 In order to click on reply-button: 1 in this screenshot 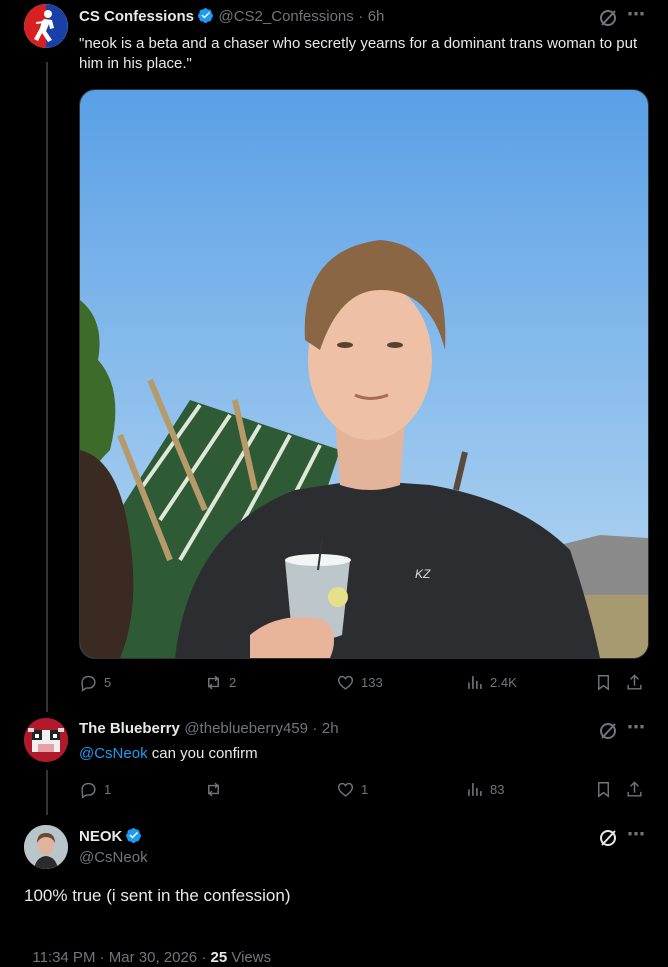, I will do `click(95, 789)`.